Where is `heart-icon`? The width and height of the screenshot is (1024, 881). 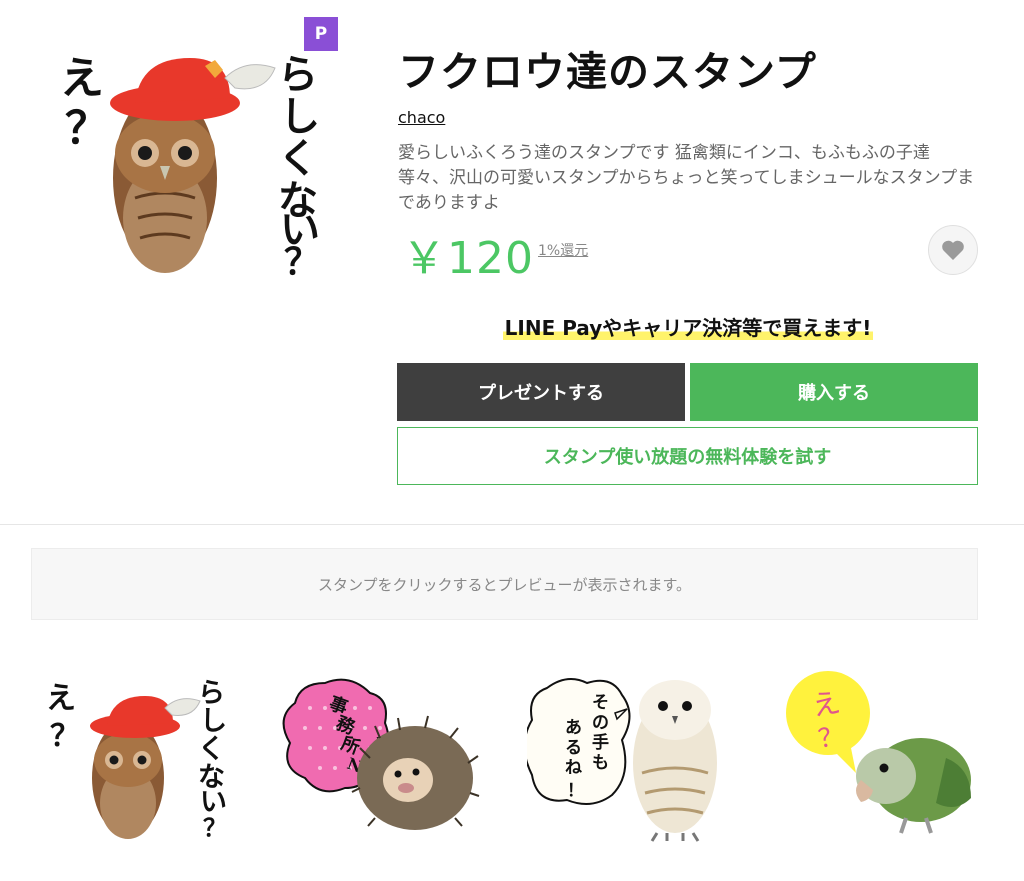 heart-icon is located at coordinates (953, 250).